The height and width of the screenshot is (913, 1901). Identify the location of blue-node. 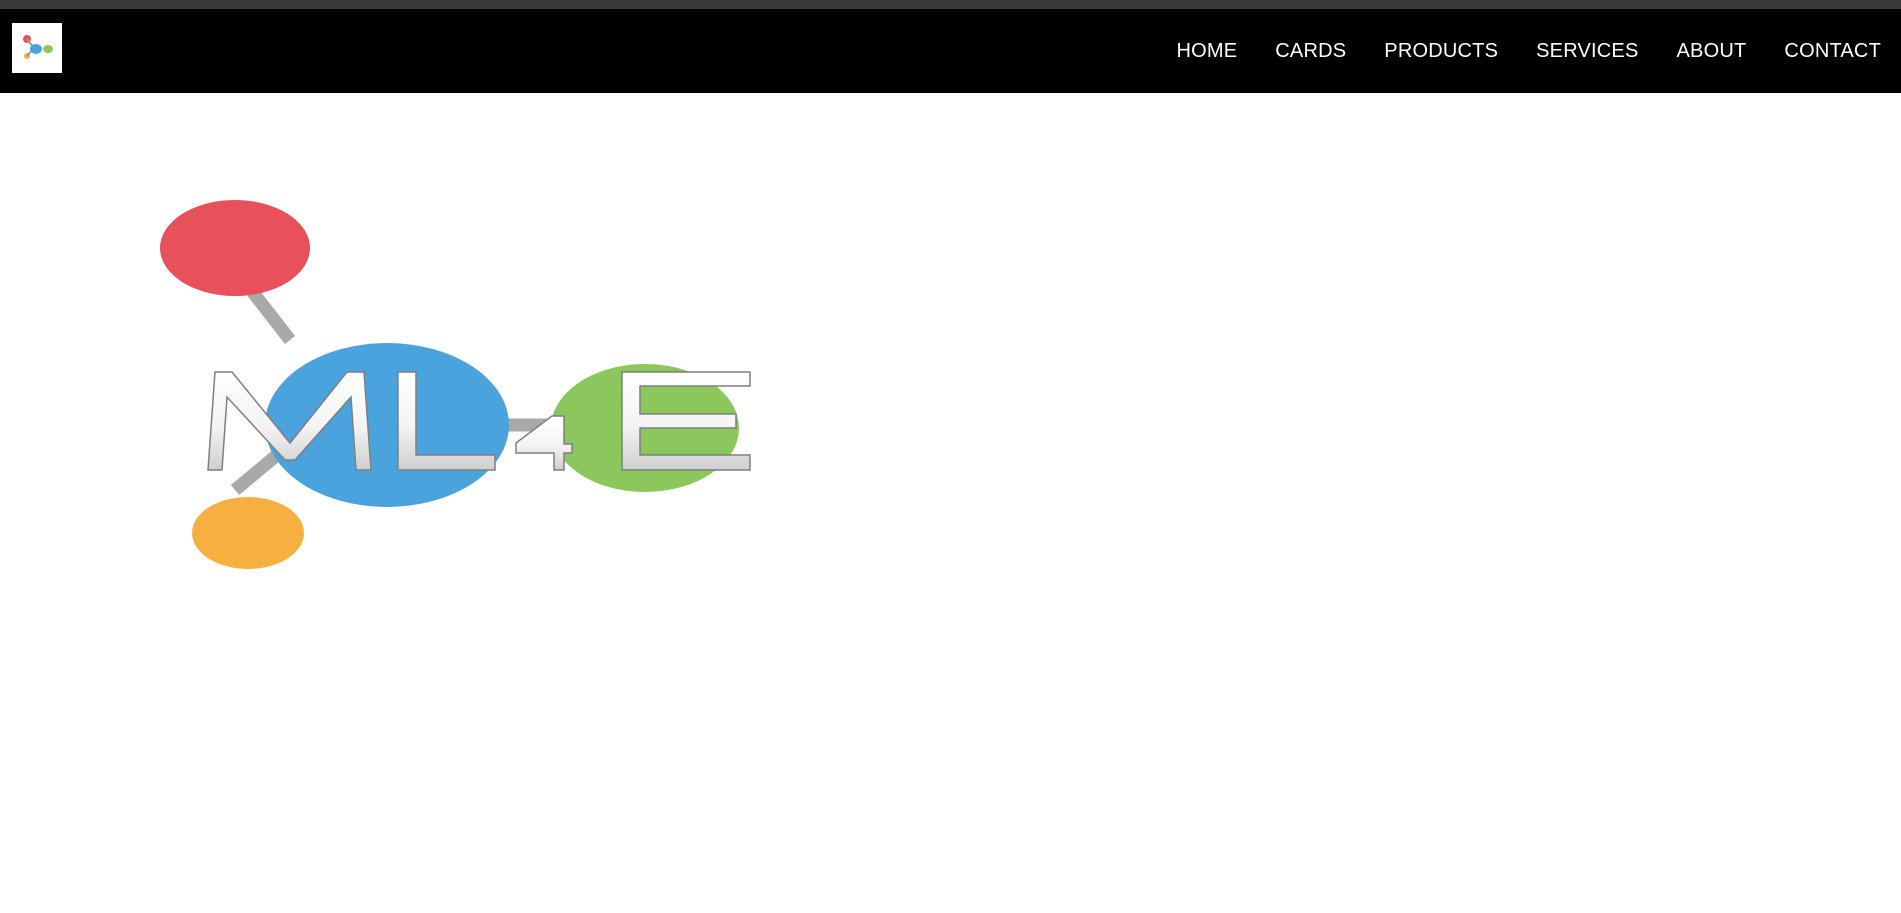
(387, 425).